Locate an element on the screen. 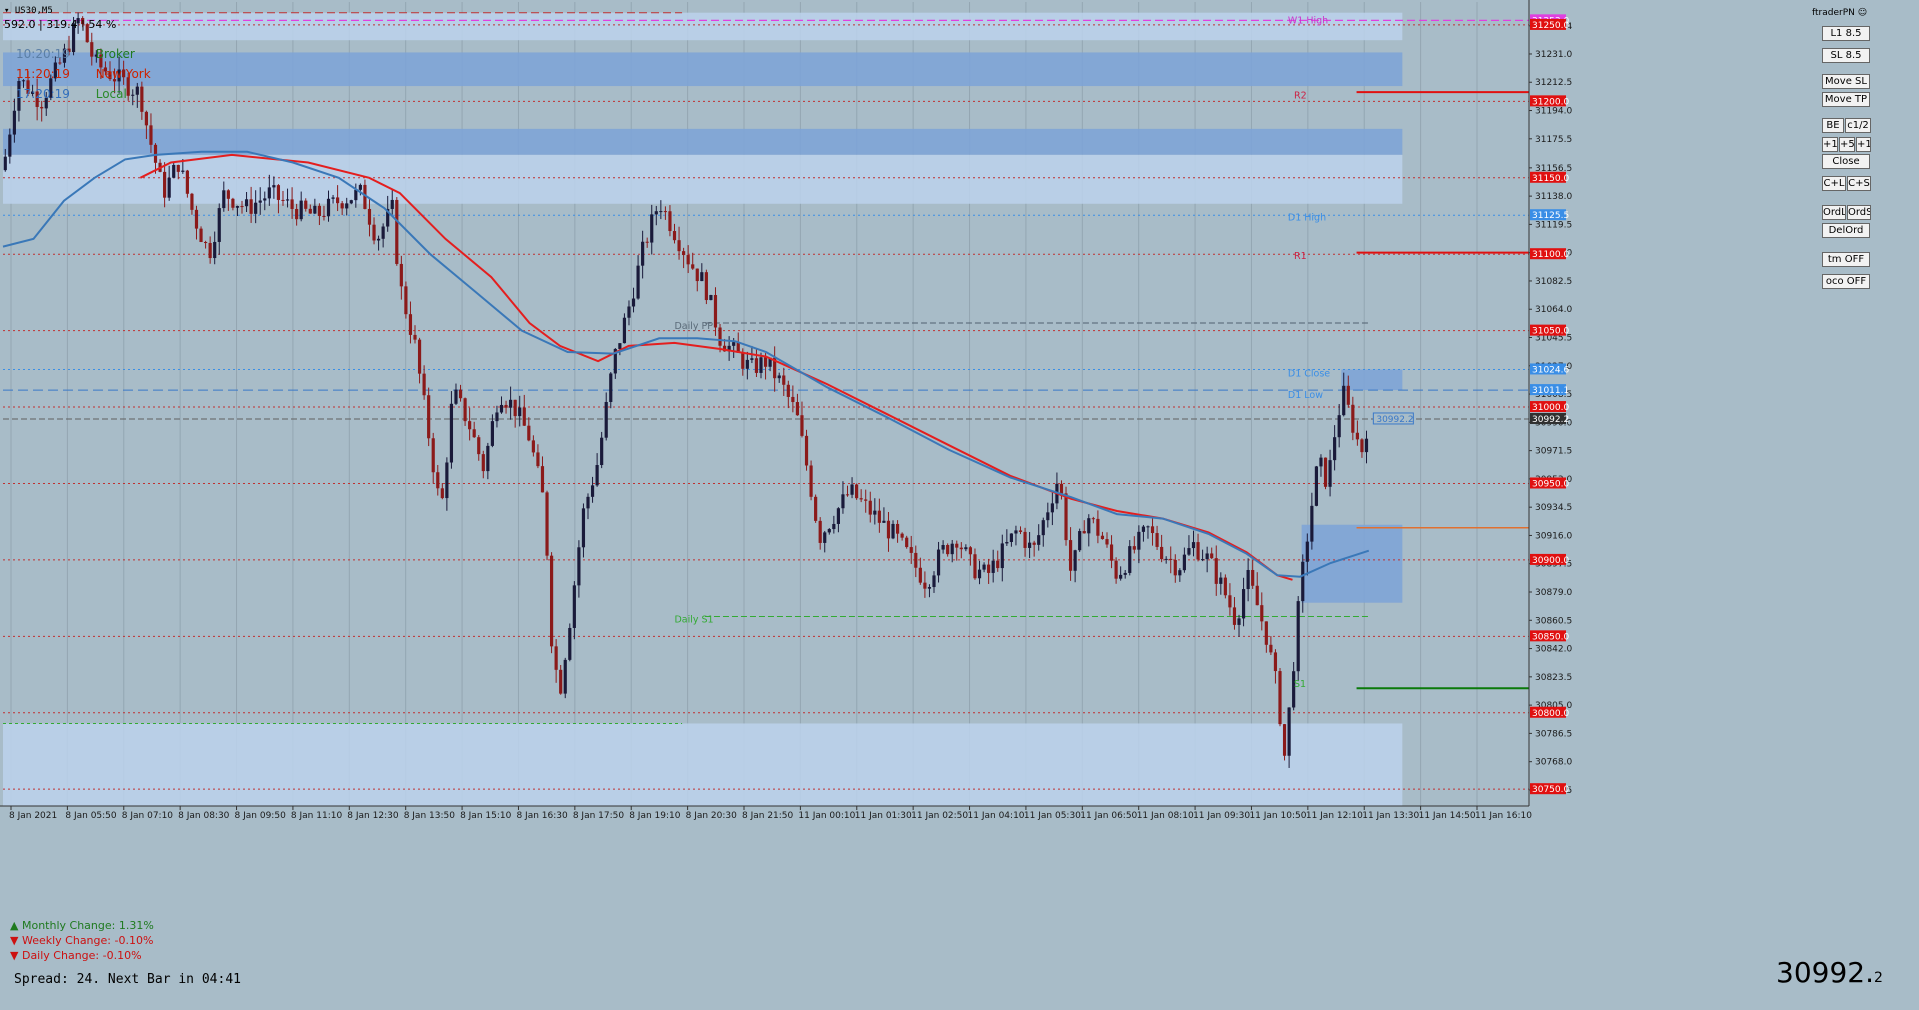  price-decimal: 2 is located at coordinates (1878, 978).